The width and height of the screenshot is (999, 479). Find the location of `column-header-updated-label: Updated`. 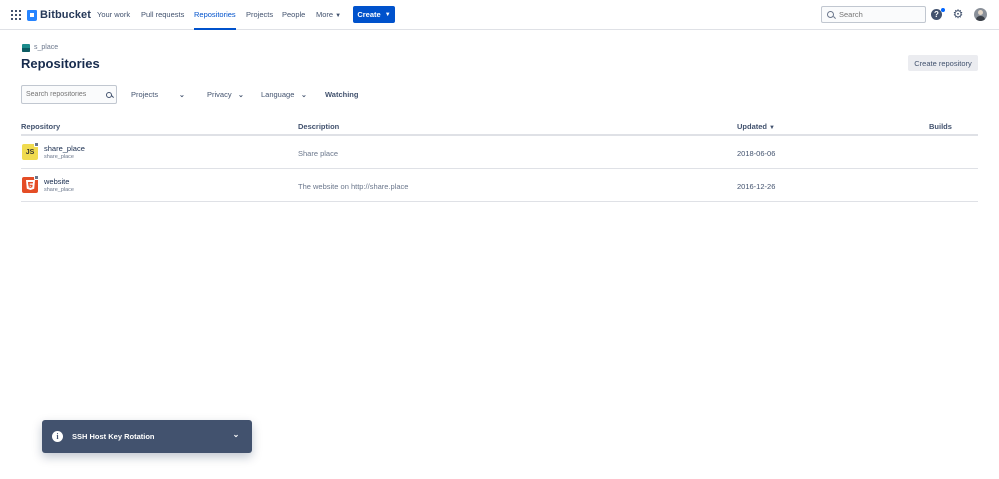

column-header-updated-label: Updated is located at coordinates (752, 126).